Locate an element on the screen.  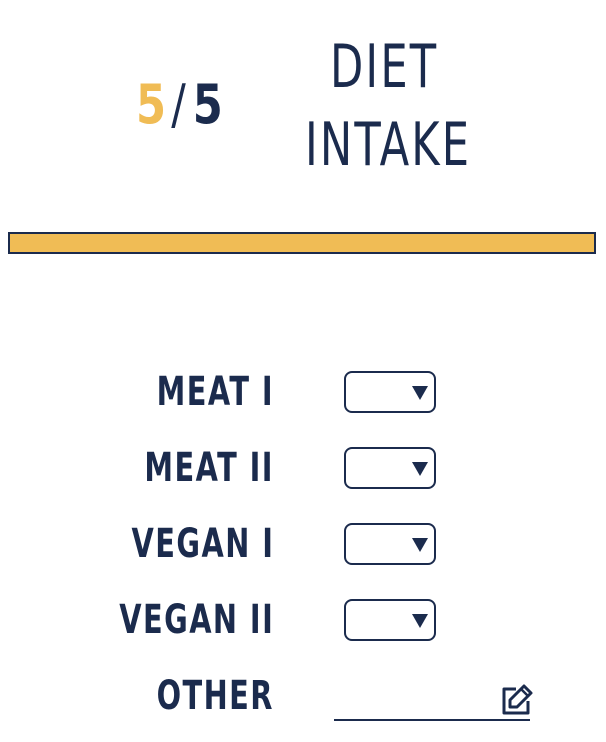
field-label-vegan-1: VEGAN I is located at coordinates (202, 544).